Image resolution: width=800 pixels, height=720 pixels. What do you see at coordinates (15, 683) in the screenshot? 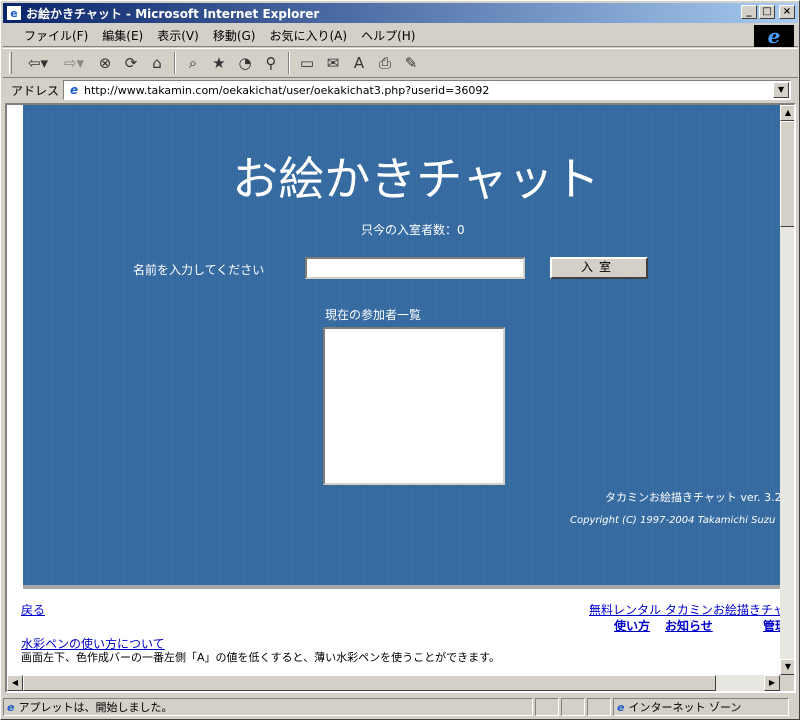
I see `scroll-left-icon: ◀` at bounding box center [15, 683].